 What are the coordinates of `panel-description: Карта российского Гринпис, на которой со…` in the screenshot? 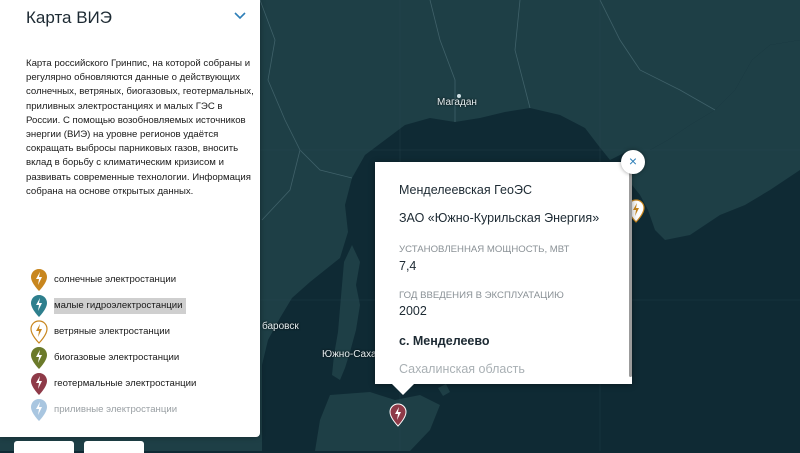 It's located at (140, 127).